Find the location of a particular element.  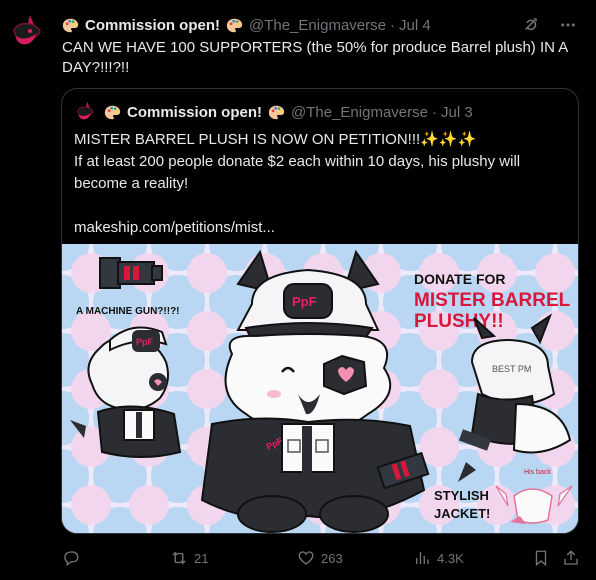

post-actions: 21 263 4.3K is located at coordinates (322, 558).